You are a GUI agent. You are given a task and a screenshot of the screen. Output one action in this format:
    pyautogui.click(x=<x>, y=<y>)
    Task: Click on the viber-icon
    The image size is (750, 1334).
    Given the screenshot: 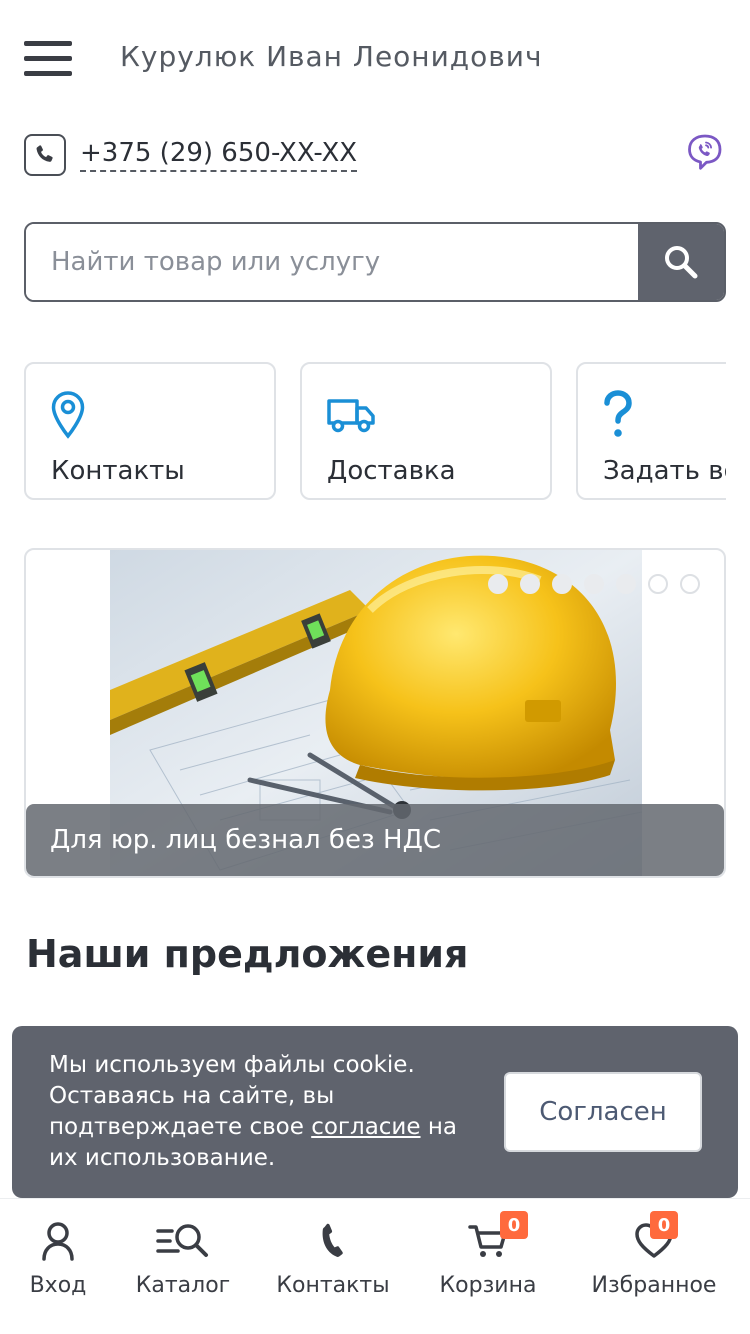 What is the action you would take?
    pyautogui.click(x=705, y=153)
    